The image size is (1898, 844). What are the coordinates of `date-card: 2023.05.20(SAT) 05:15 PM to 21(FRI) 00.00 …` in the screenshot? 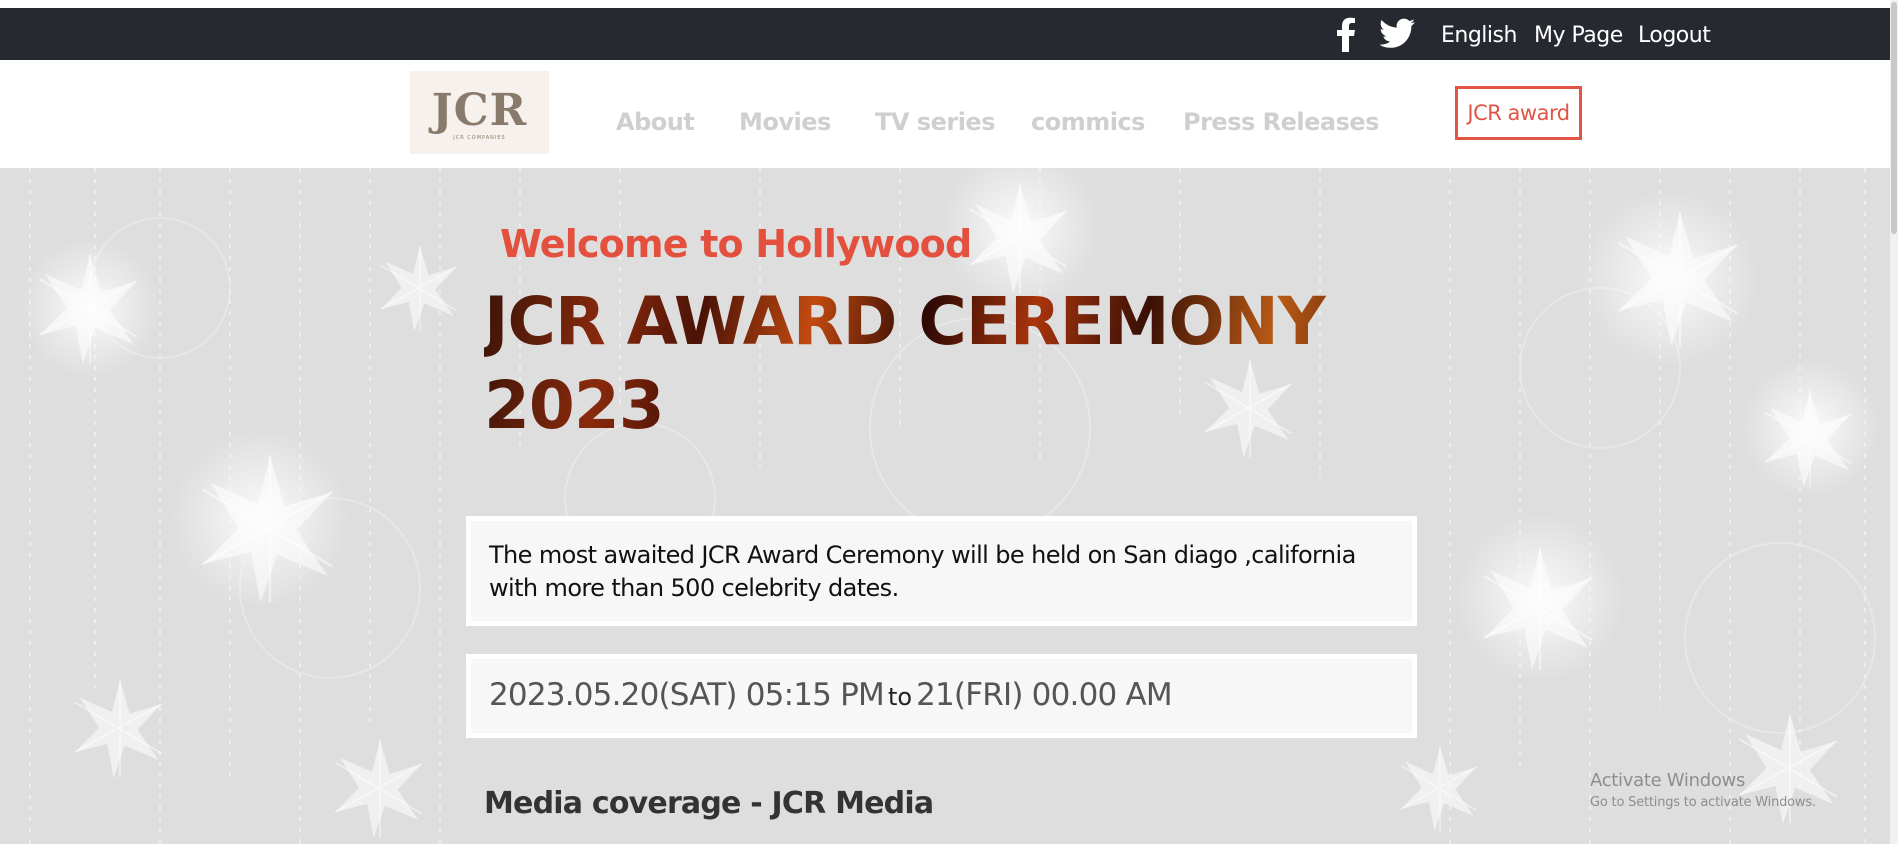 It's located at (941, 696).